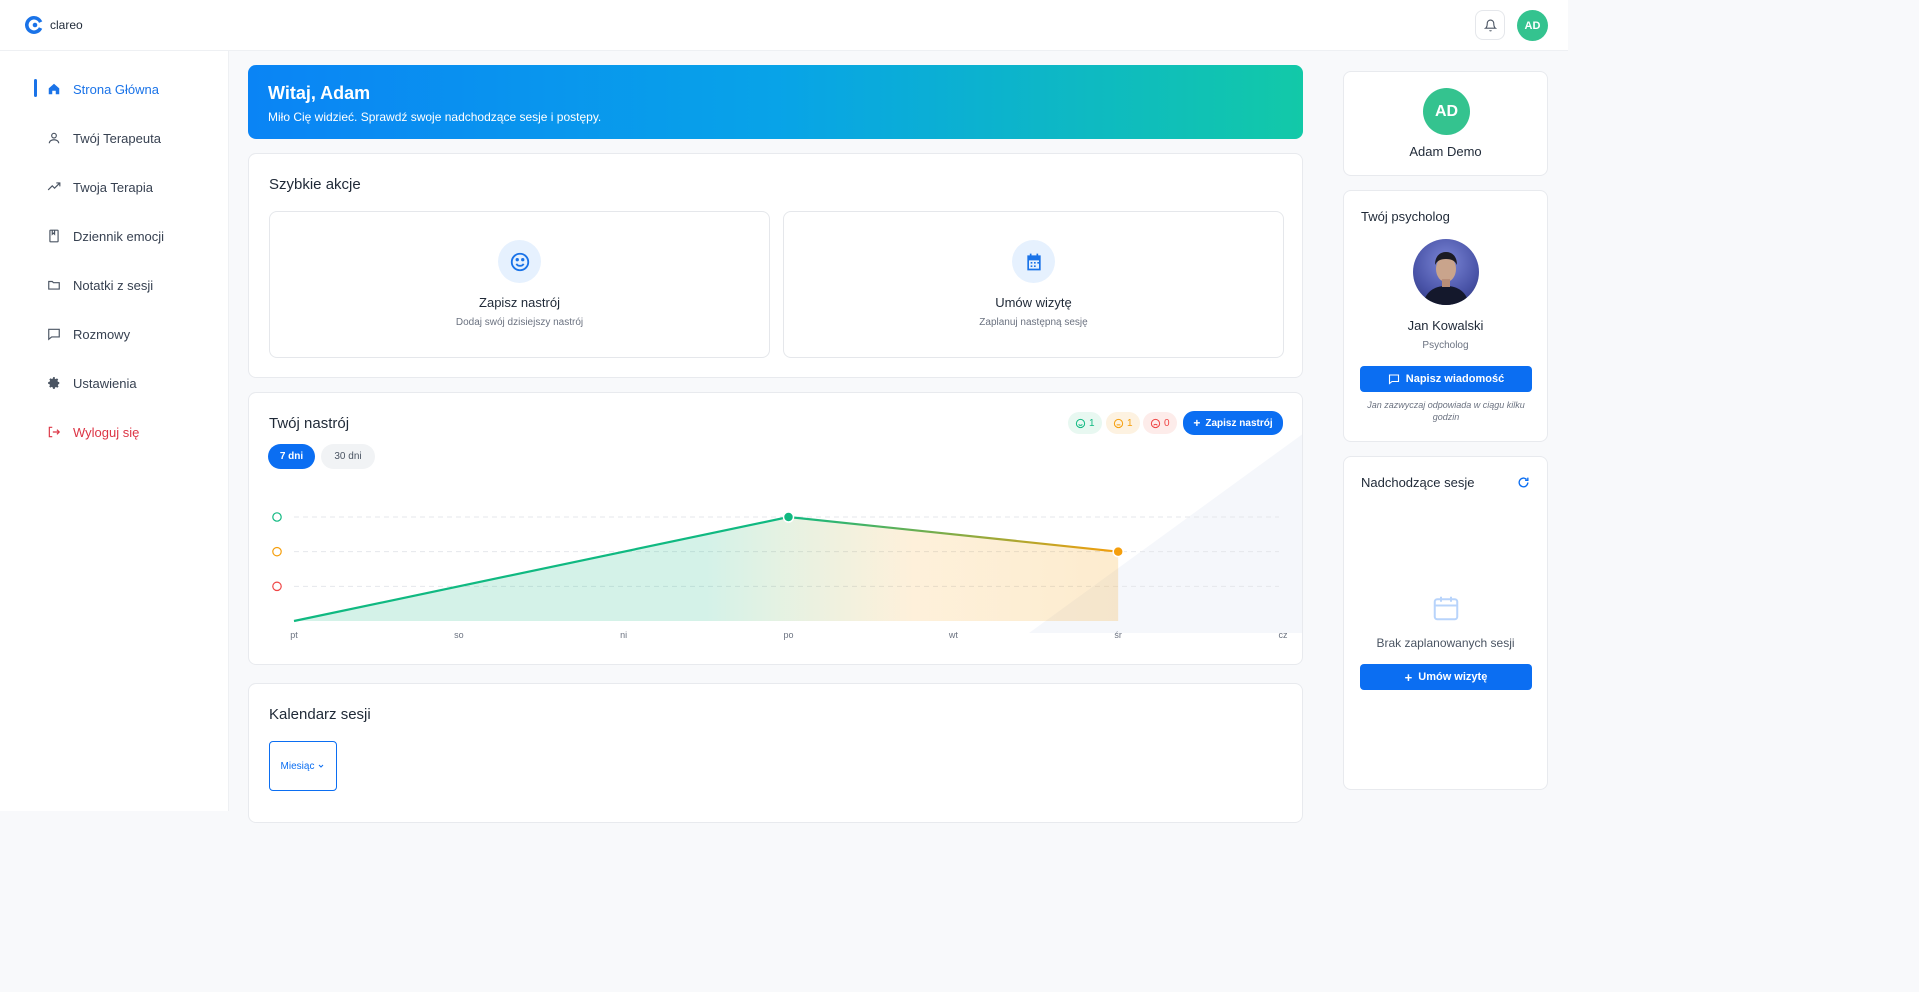 The image size is (1919, 992). Describe the element at coordinates (1445, 325) in the screenshot. I see `psychologist-name: Jan Kowalski` at that location.